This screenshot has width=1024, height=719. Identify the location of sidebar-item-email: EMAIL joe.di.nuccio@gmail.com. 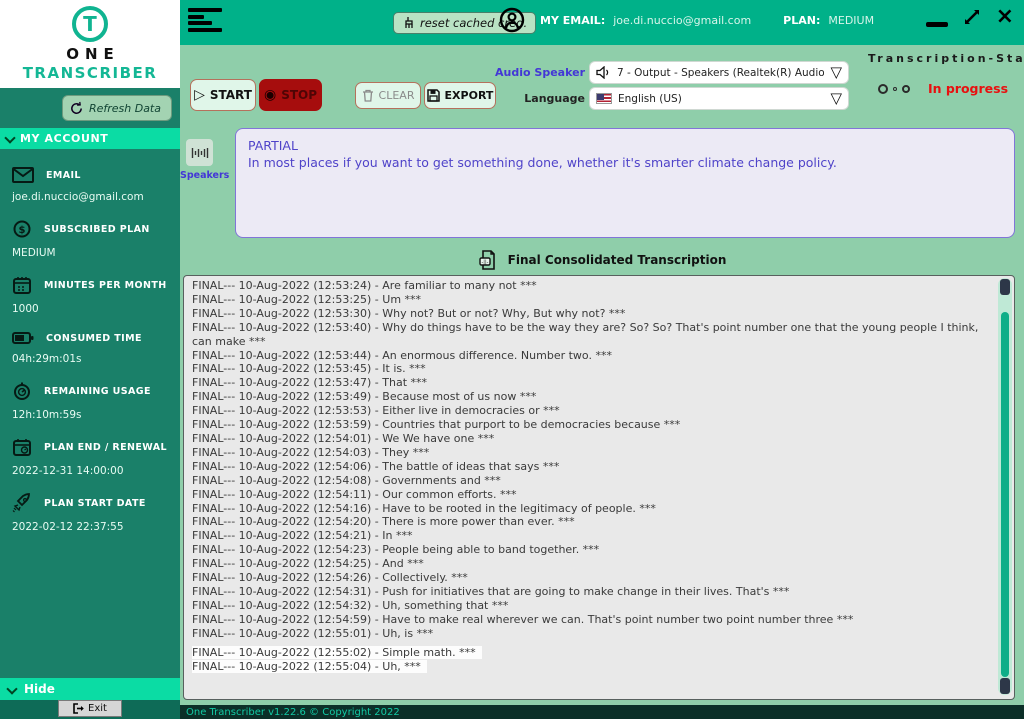
(90, 185).